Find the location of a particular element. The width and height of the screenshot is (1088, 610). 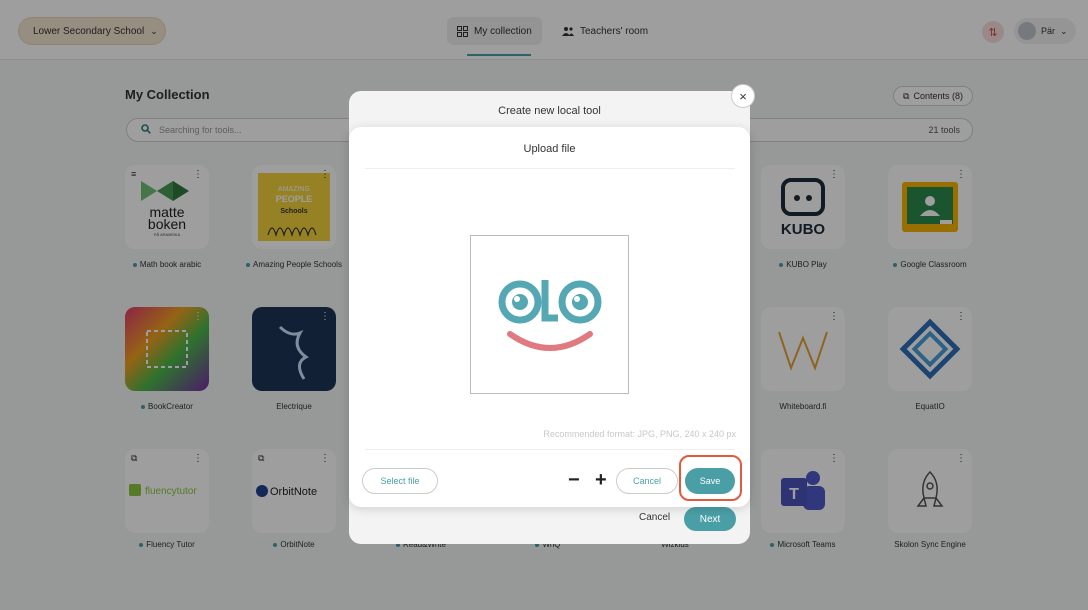

dialog-title: Upload file is located at coordinates (549, 149).